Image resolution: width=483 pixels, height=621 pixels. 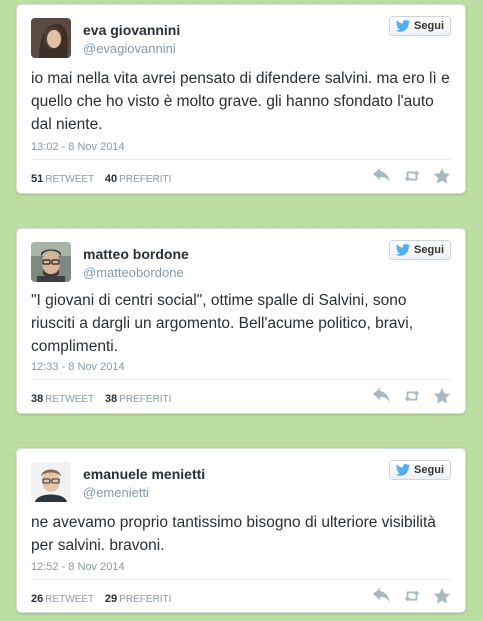 What do you see at coordinates (78, 367) in the screenshot?
I see `tweet-timestamp: 12:33 - 8 Nov 2014` at bounding box center [78, 367].